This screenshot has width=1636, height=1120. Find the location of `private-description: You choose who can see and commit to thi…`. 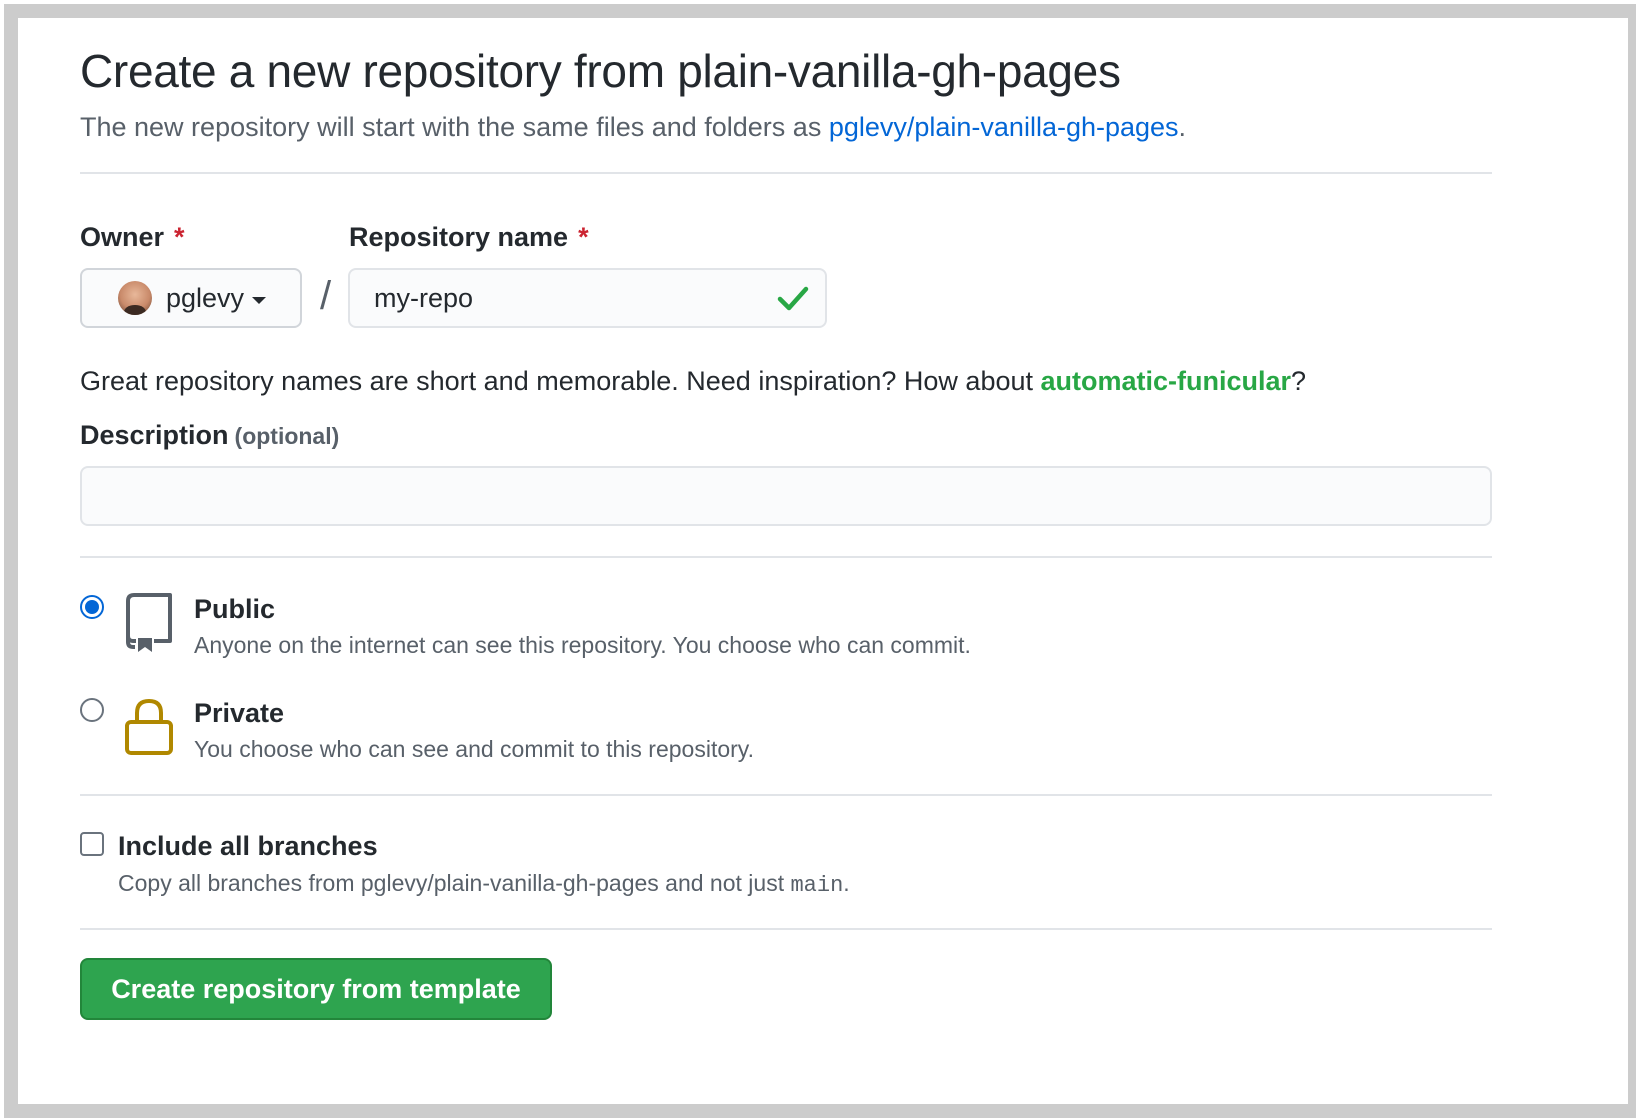

private-description: You choose who can see and commit to thi… is located at coordinates (474, 749).